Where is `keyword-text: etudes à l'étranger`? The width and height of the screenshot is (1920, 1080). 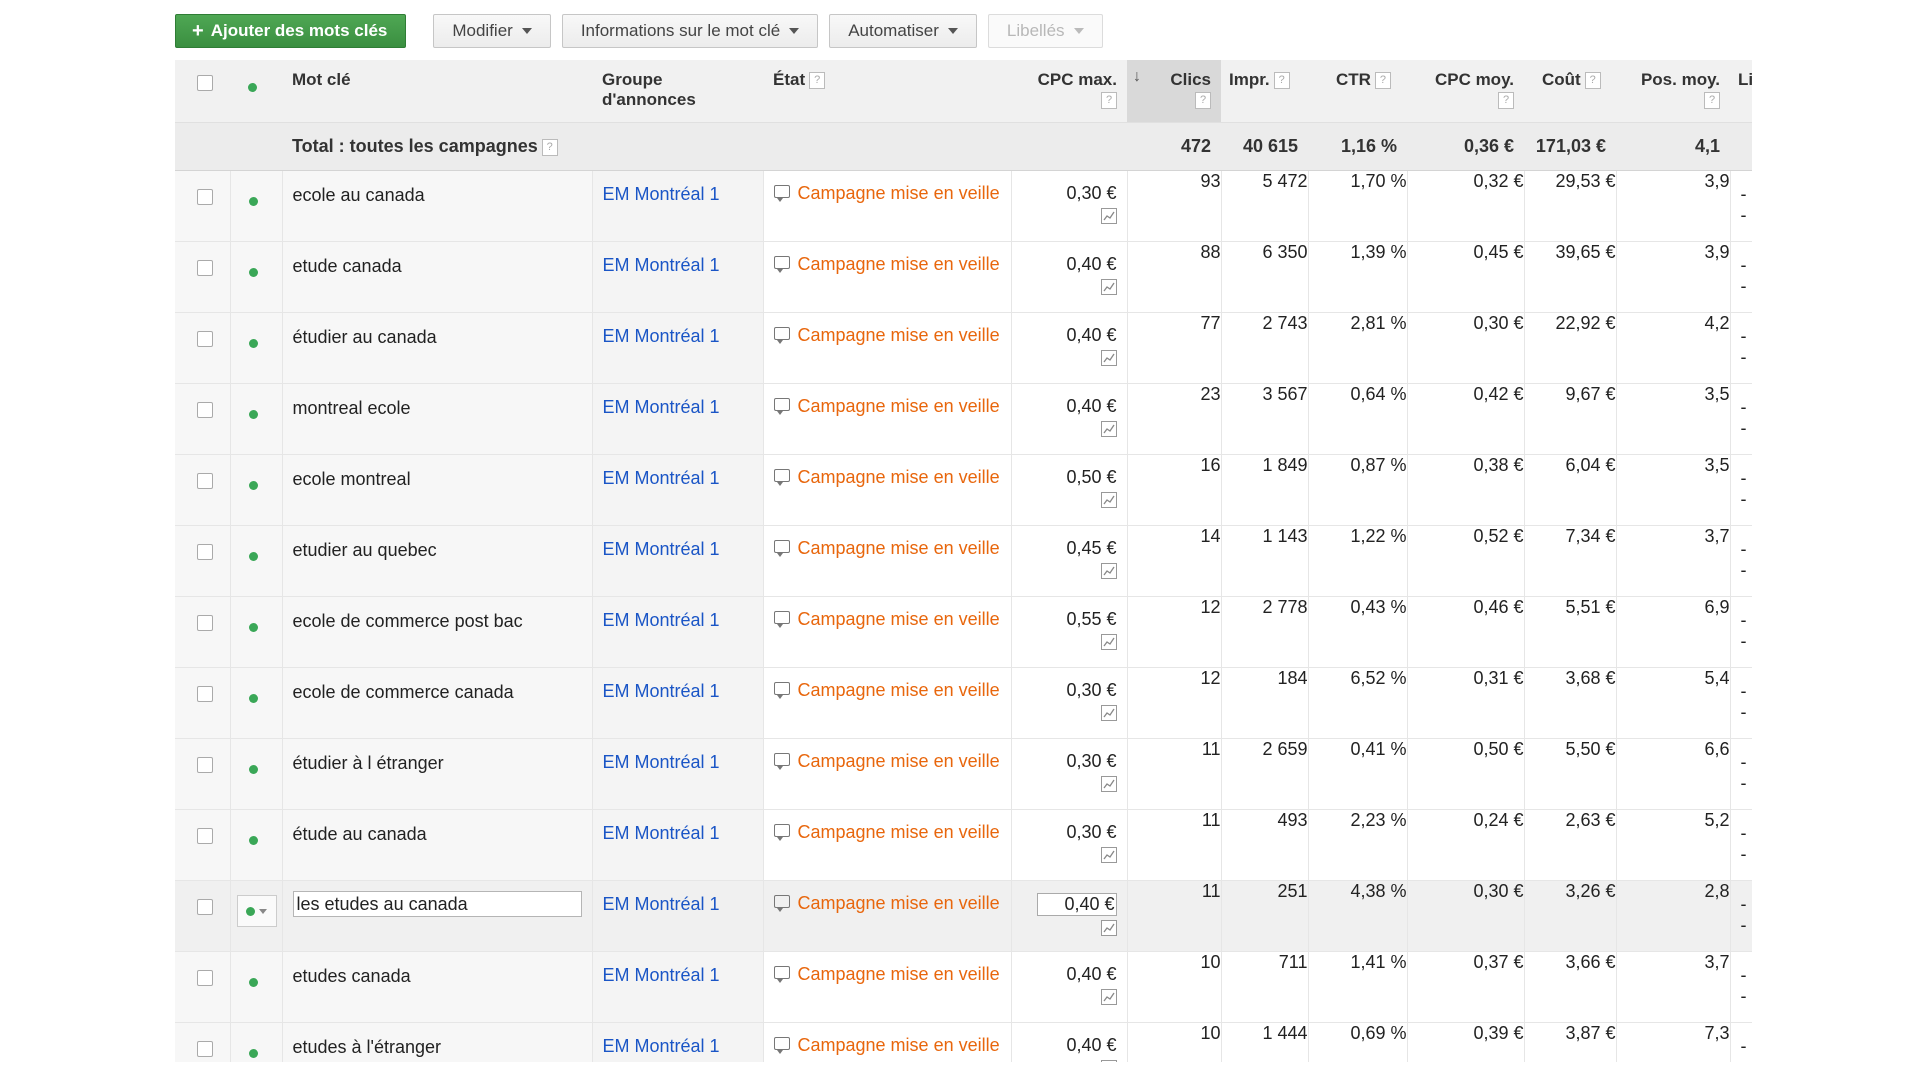
keyword-text: etudes à l'étranger is located at coordinates (437, 1040).